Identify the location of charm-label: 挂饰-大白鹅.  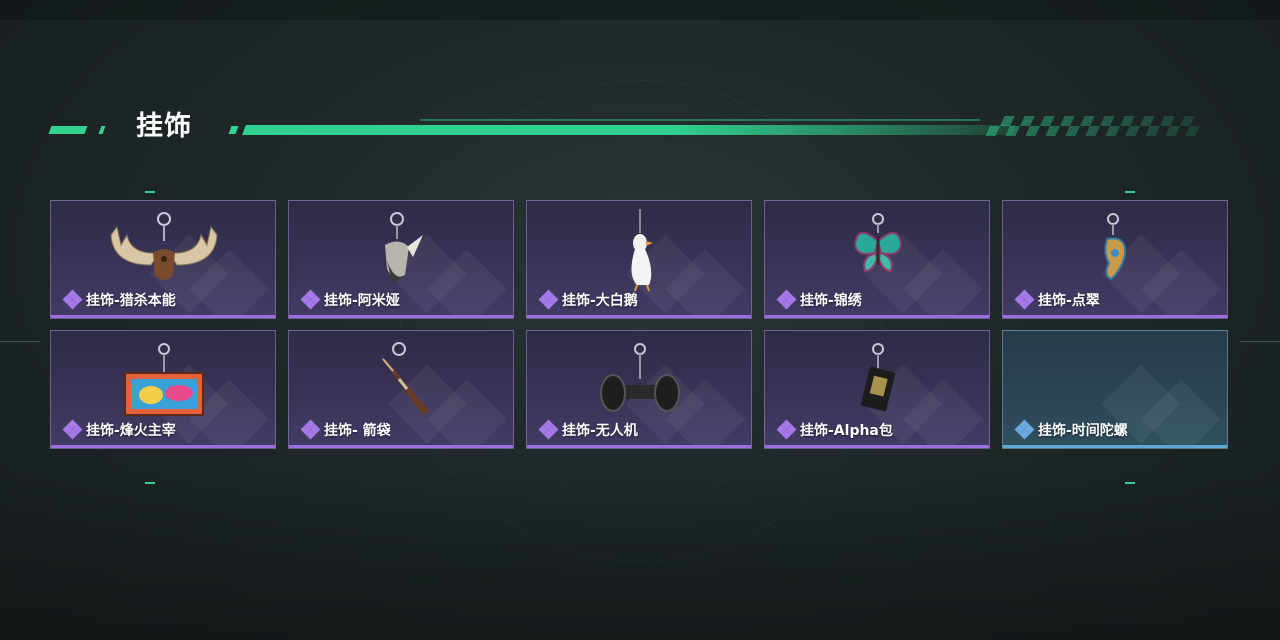
(588, 299).